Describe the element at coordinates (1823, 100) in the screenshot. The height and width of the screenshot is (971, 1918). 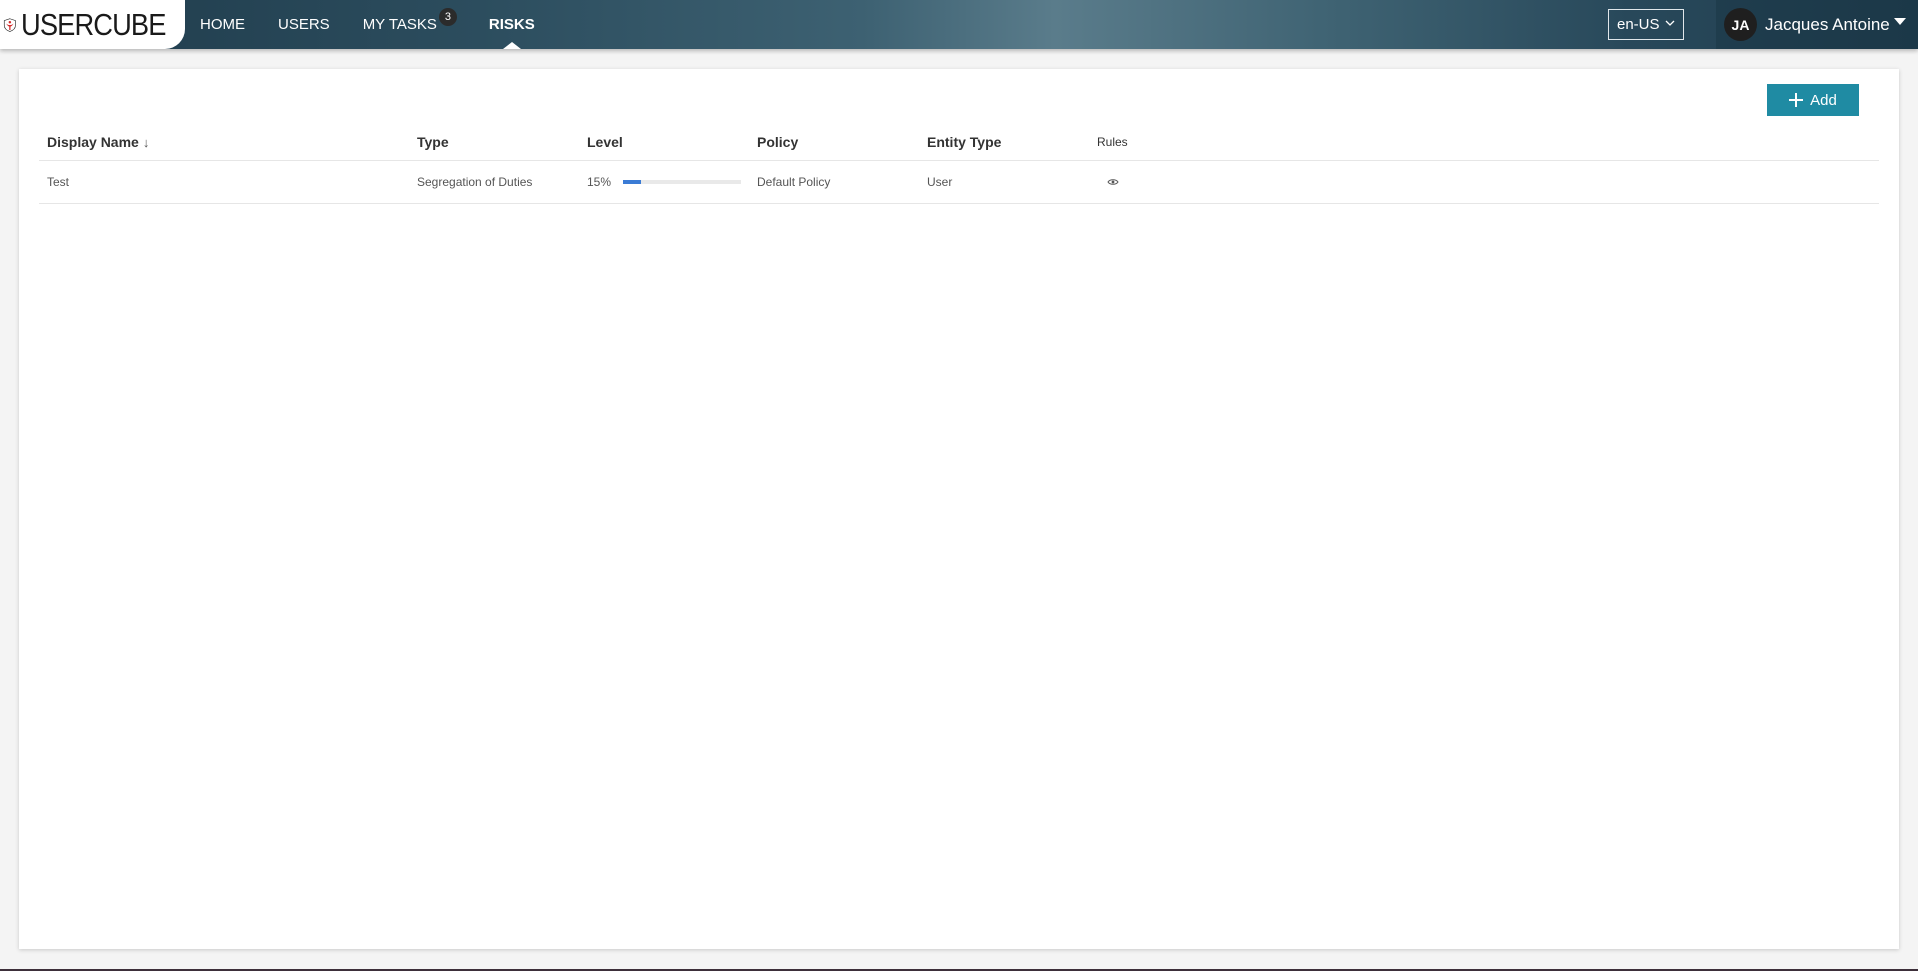
I see `add-button-label: Add` at that location.